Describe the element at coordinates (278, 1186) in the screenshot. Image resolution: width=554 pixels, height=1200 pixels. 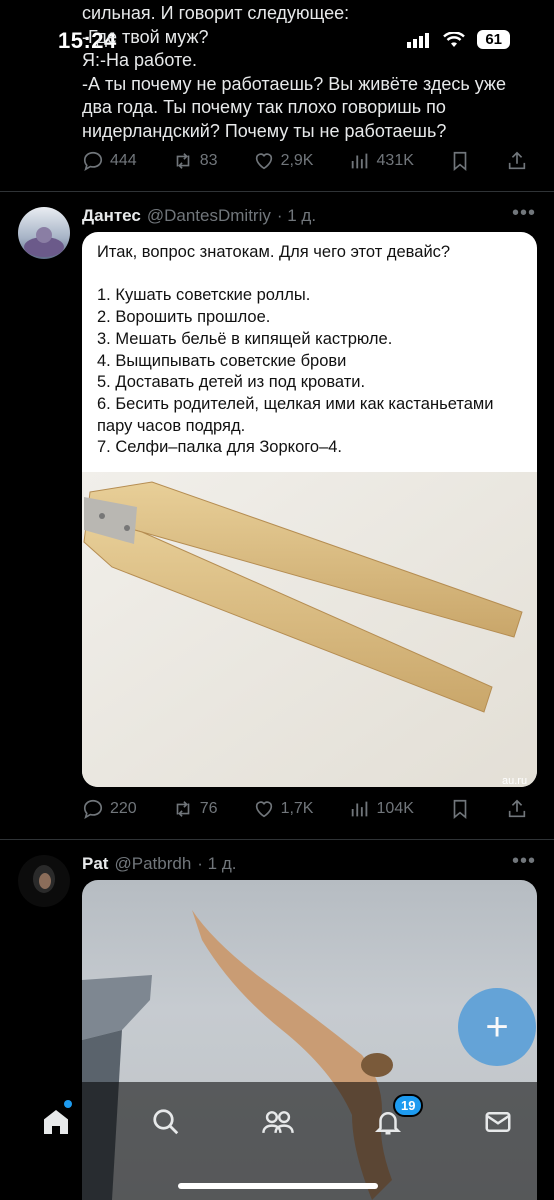
I see `home-indicator` at that location.